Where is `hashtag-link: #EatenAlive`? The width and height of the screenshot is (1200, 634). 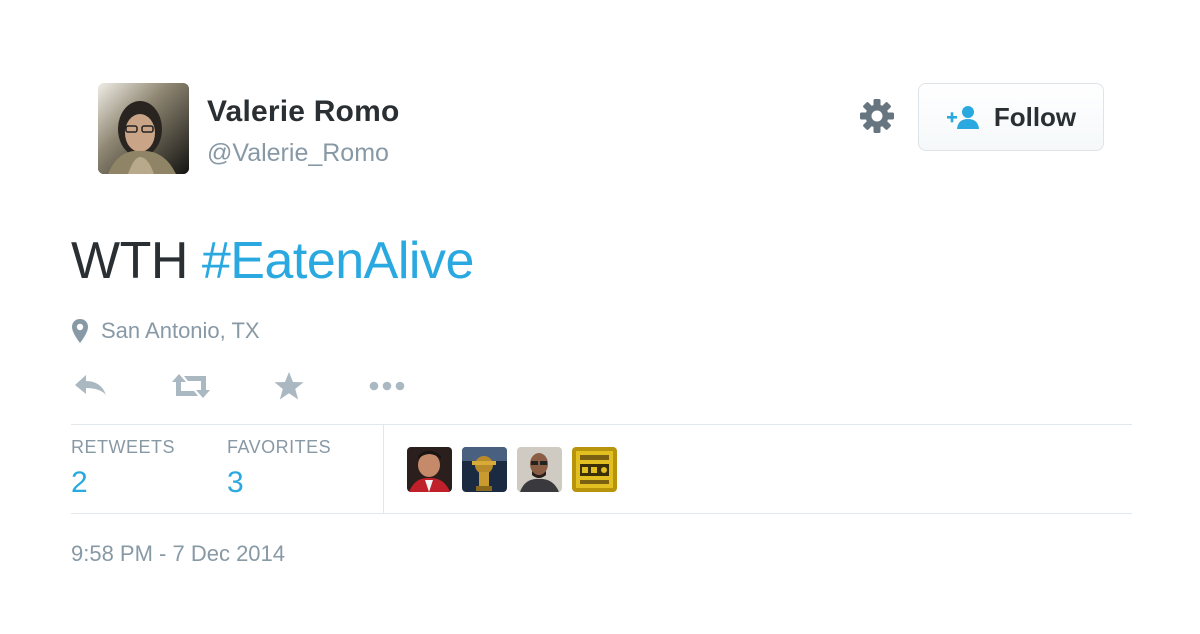
hashtag-link: #EatenAlive is located at coordinates (338, 261).